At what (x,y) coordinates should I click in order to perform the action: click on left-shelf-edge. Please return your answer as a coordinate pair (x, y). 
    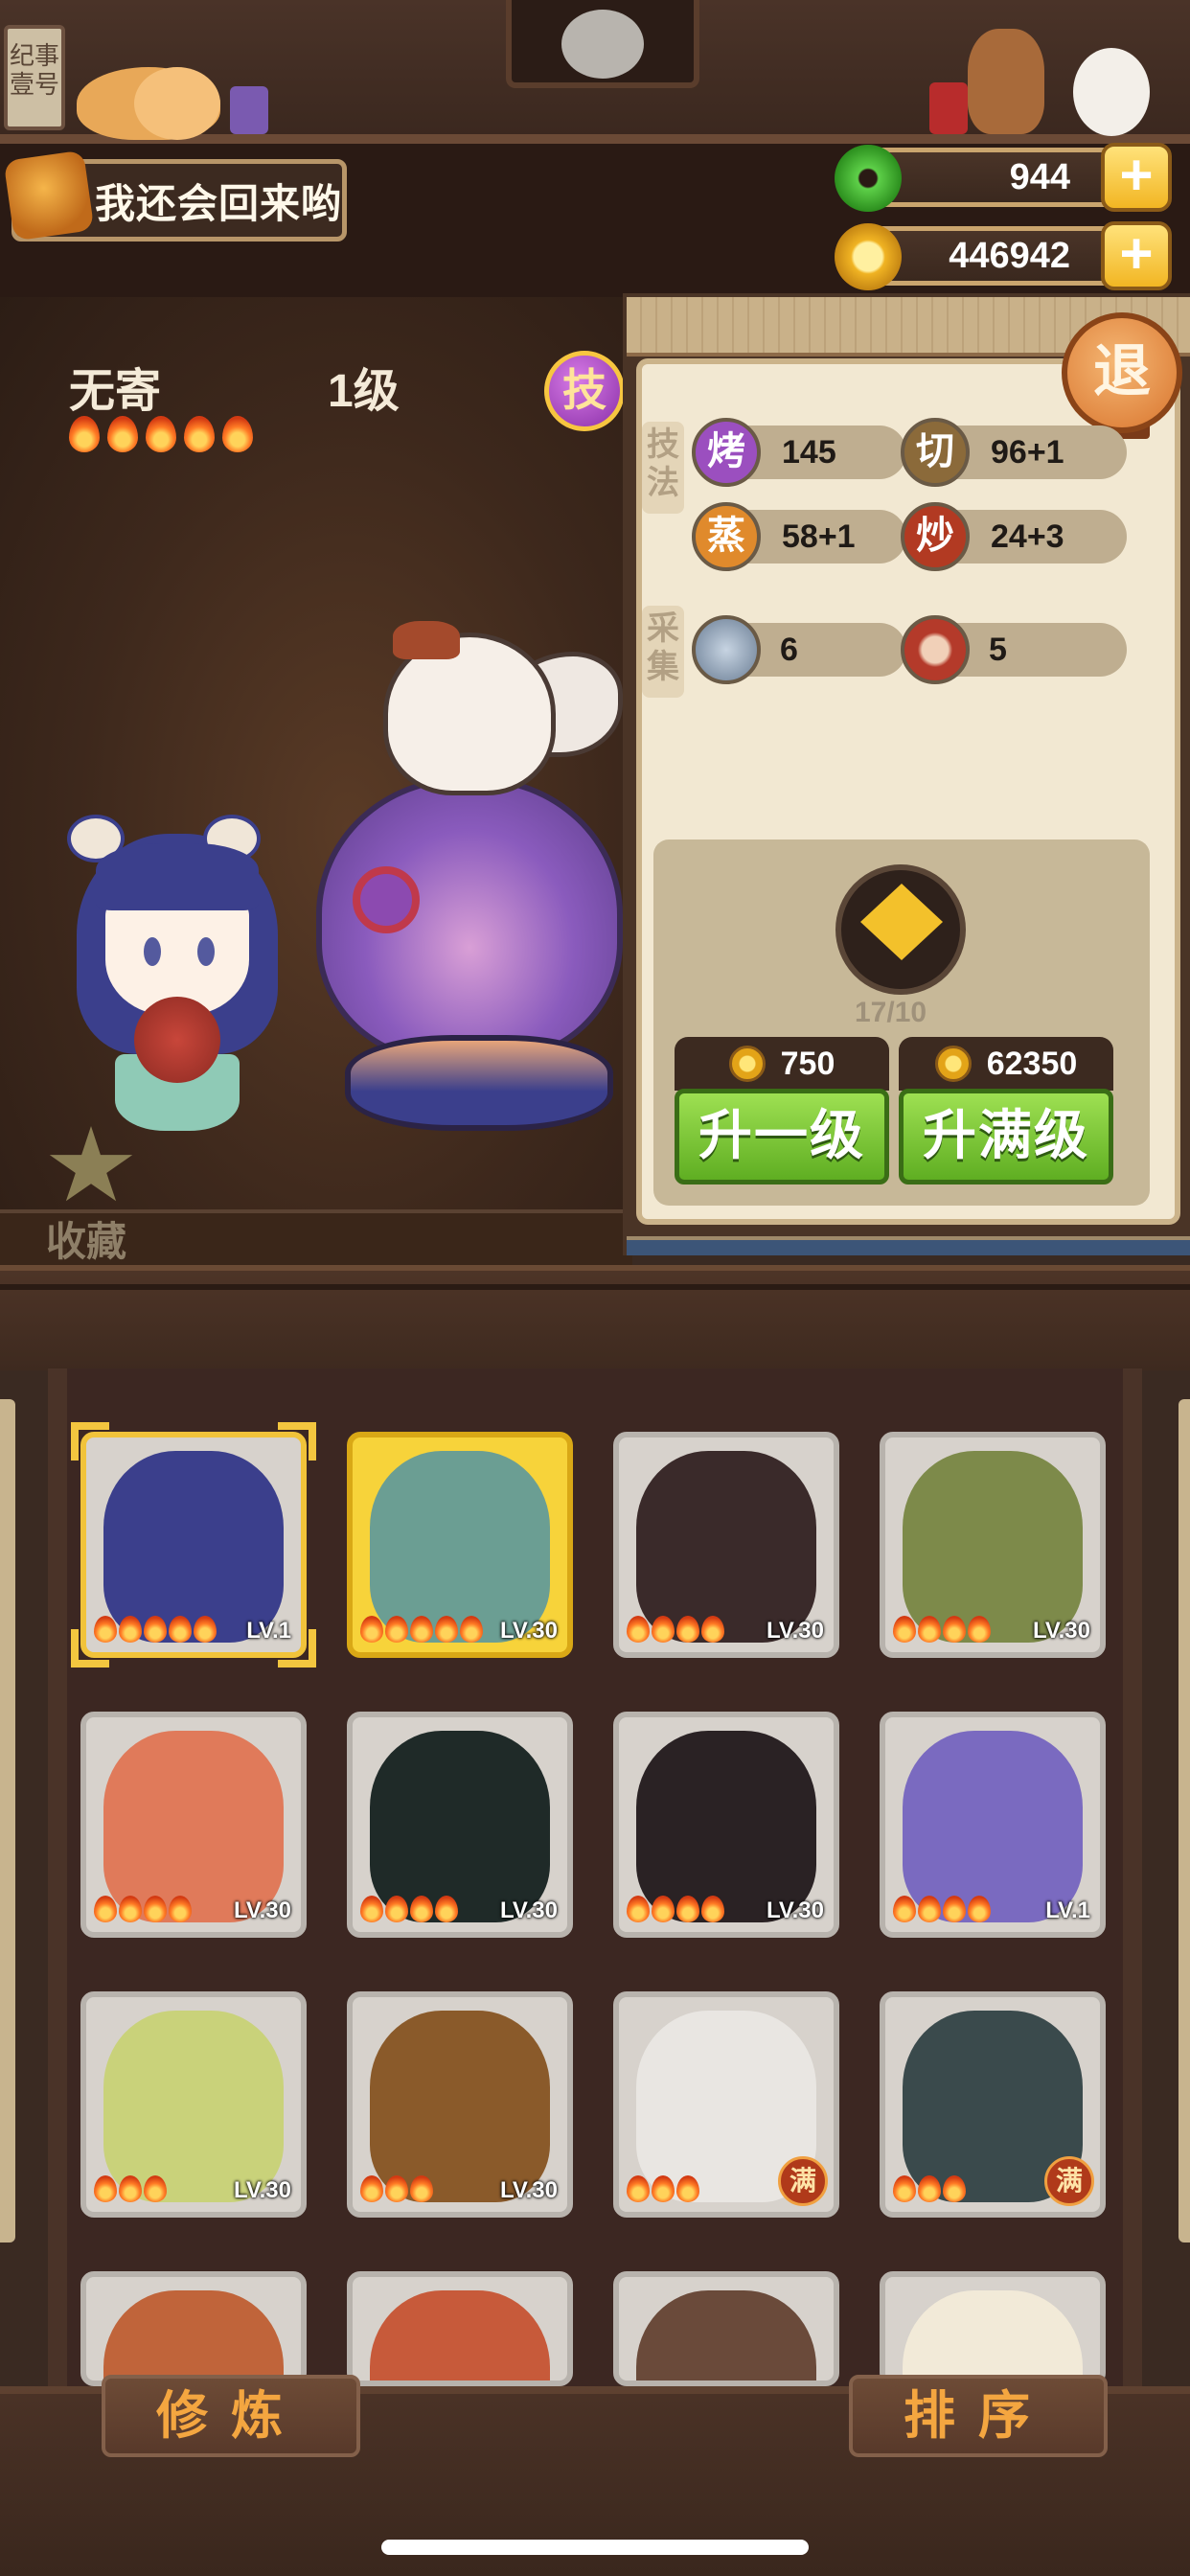
    Looking at the image, I should click on (8, 1820).